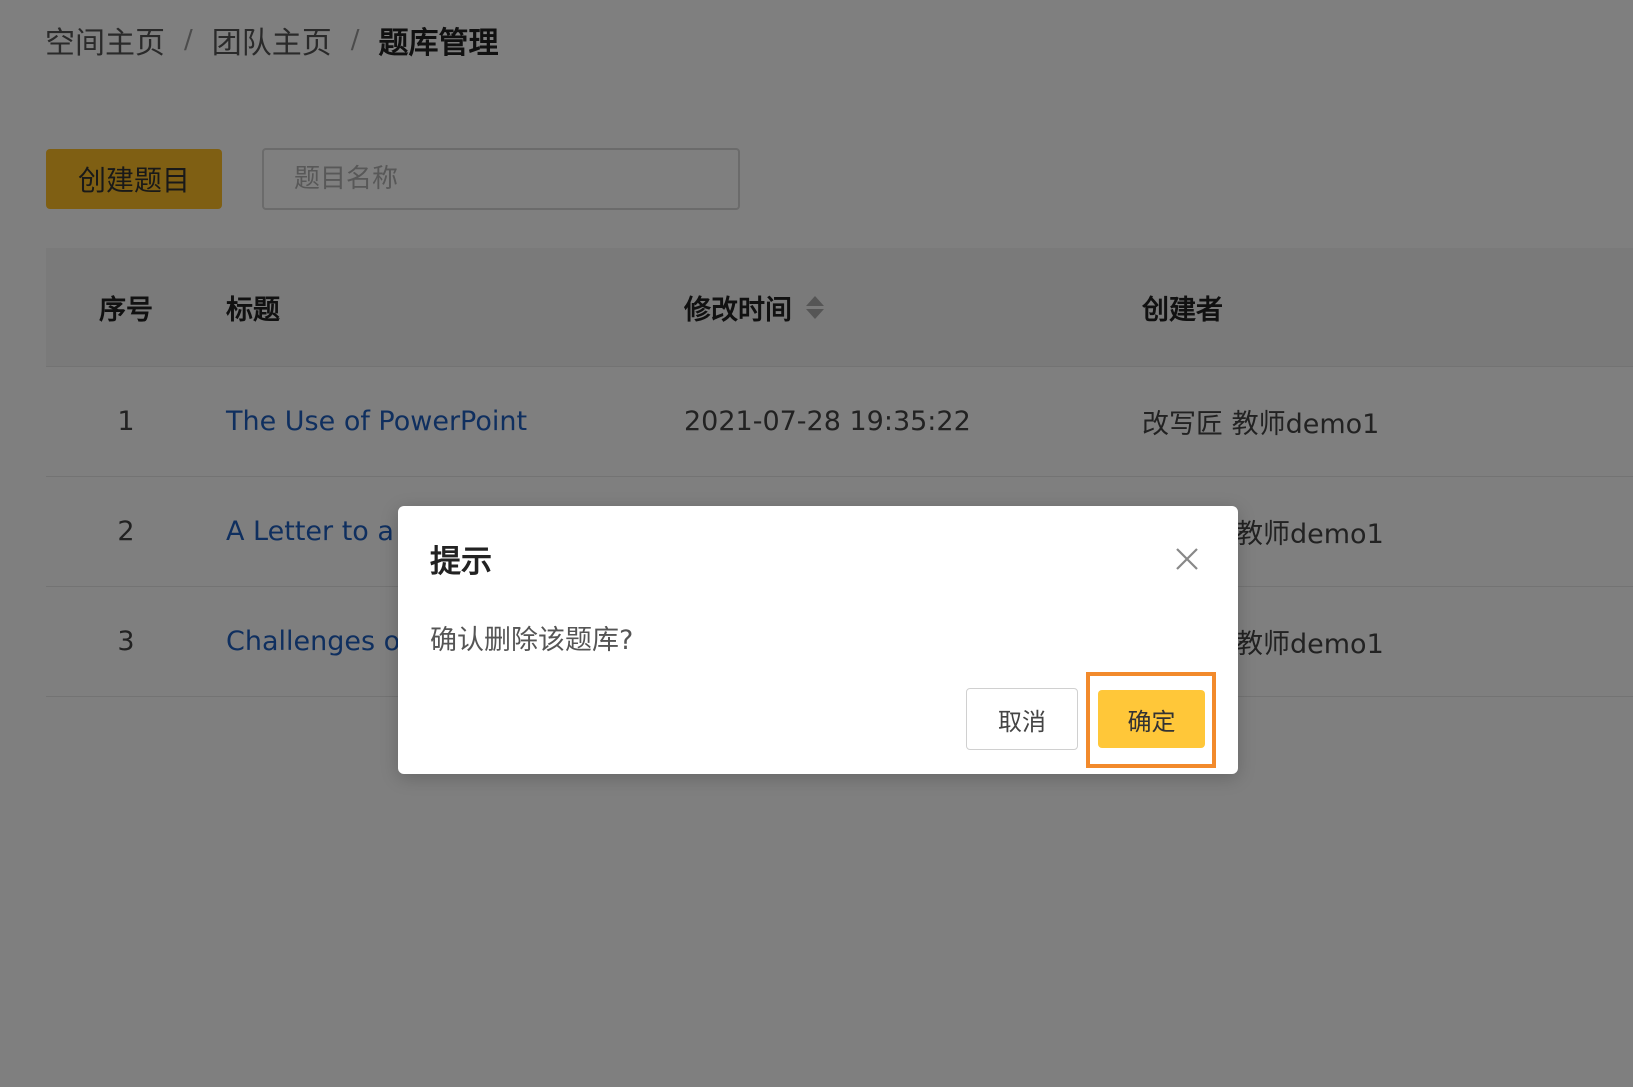 Image resolution: width=1633 pixels, height=1087 pixels. Describe the element at coordinates (461, 562) in the screenshot. I see `dialog-title: 提示` at that location.